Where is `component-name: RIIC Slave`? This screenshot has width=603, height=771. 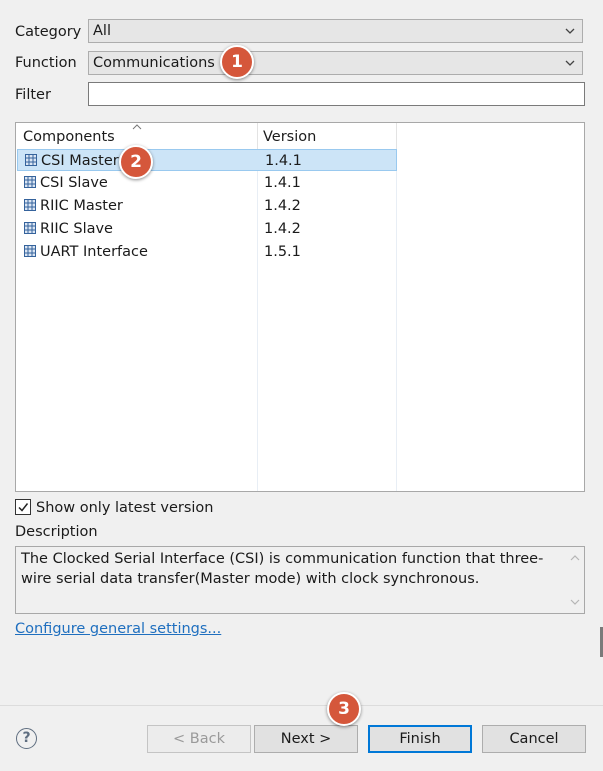 component-name: RIIC Slave is located at coordinates (76, 229).